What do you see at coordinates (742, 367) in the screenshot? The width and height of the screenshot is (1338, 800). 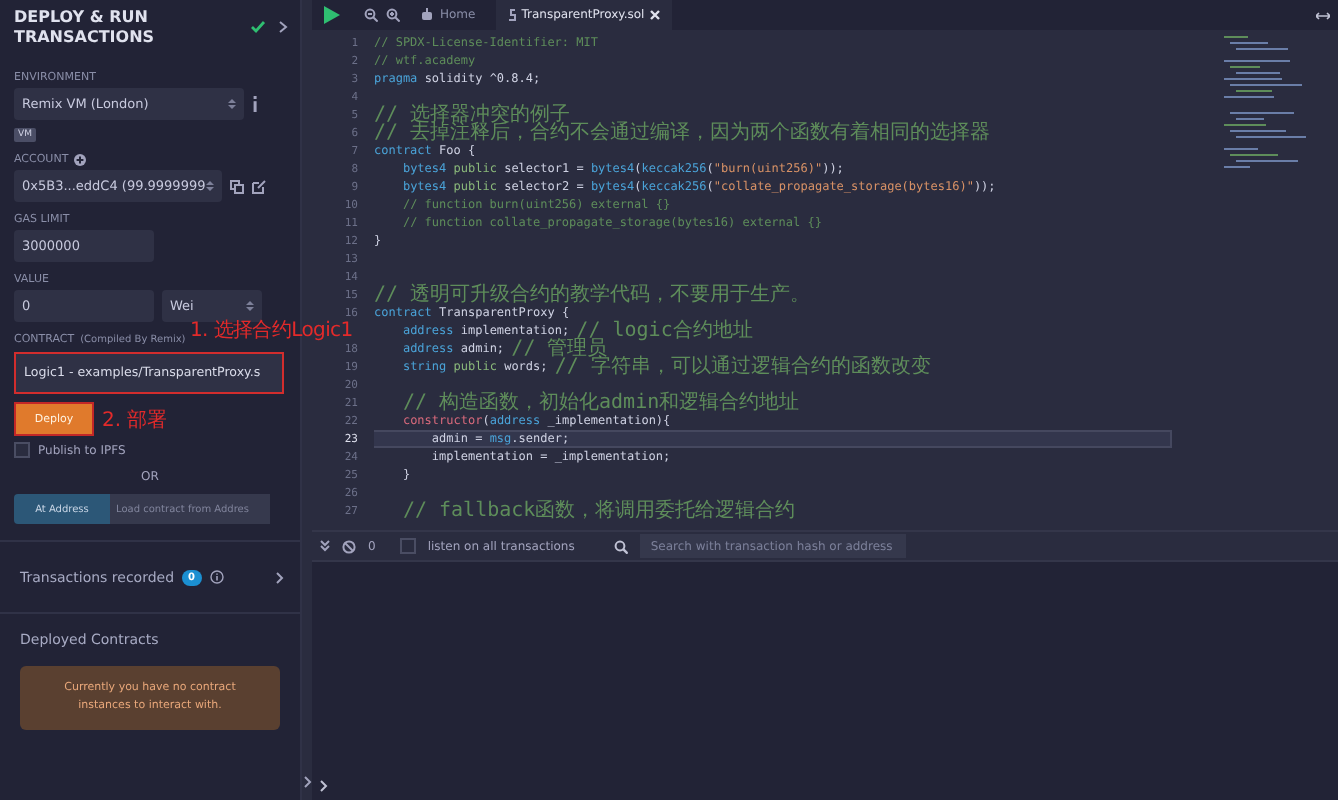 I see `code-comment: // 字符串，可以通过逻辑合约的函数改变` at bounding box center [742, 367].